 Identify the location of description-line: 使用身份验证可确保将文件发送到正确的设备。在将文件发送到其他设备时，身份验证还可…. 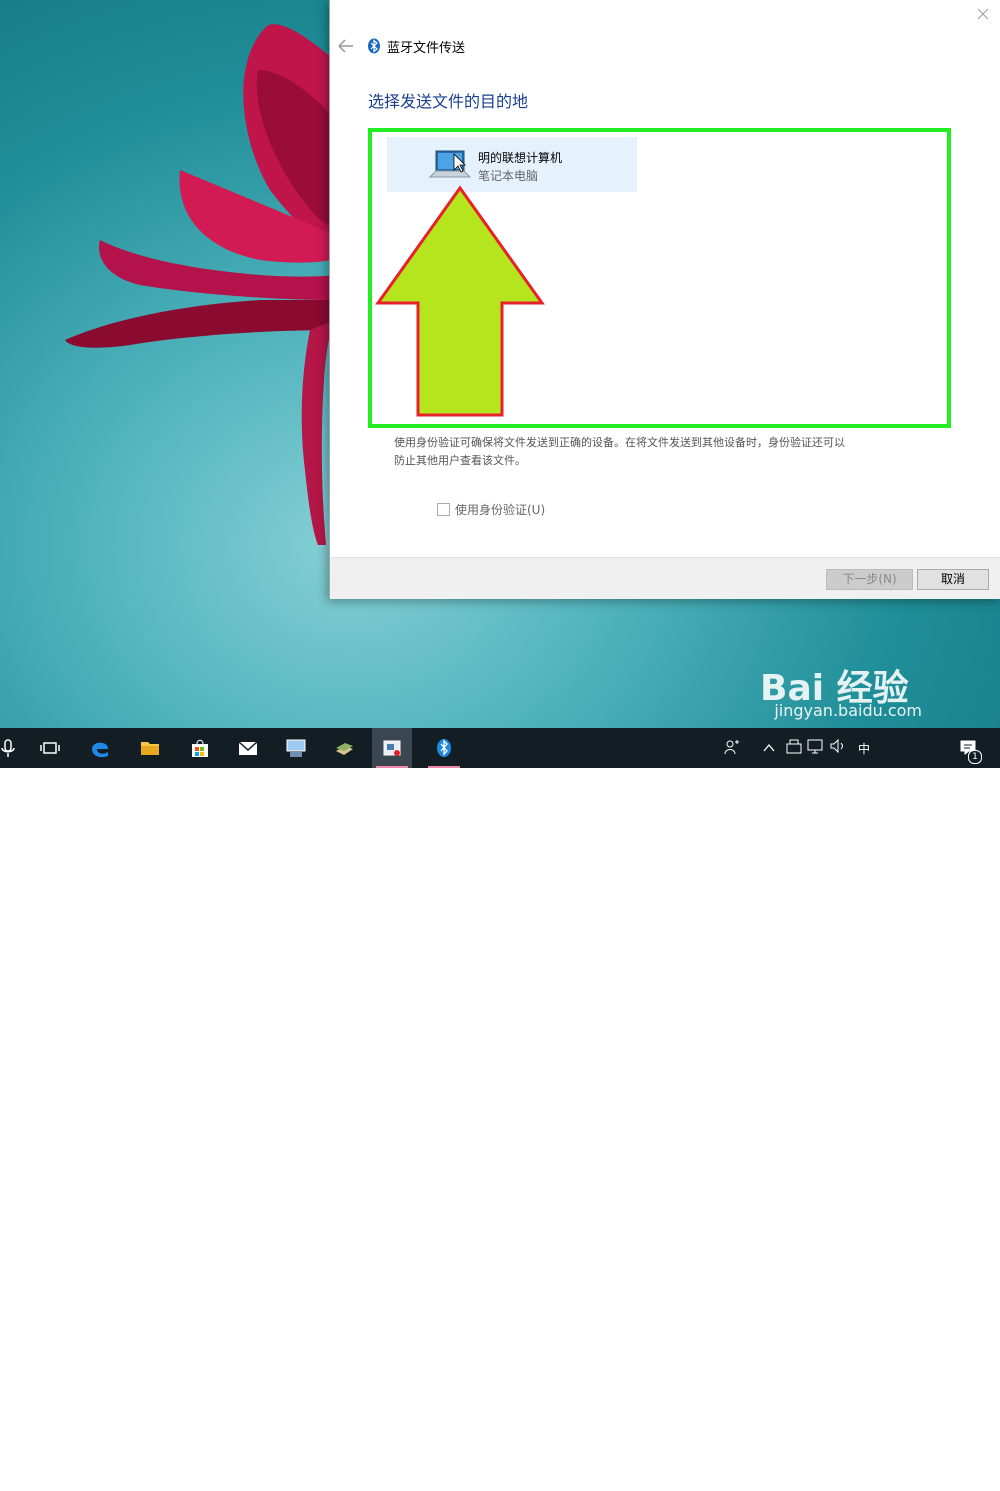
(619, 442).